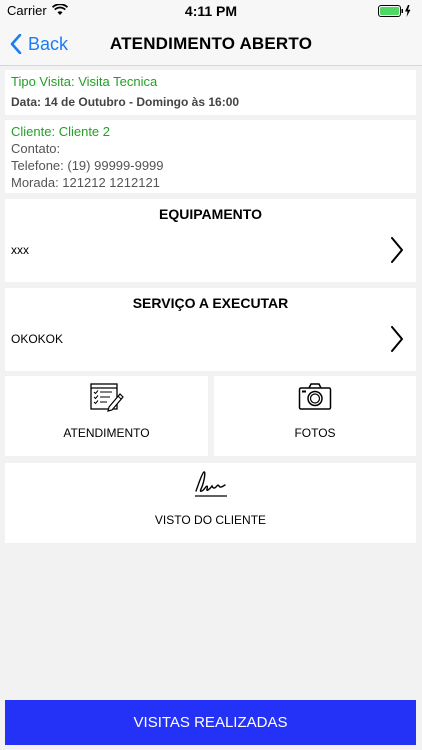 The height and width of the screenshot is (750, 422). Describe the element at coordinates (210, 329) in the screenshot. I see `servico-section: SERVIÇO A EXECUTAR OKOKOK` at that location.